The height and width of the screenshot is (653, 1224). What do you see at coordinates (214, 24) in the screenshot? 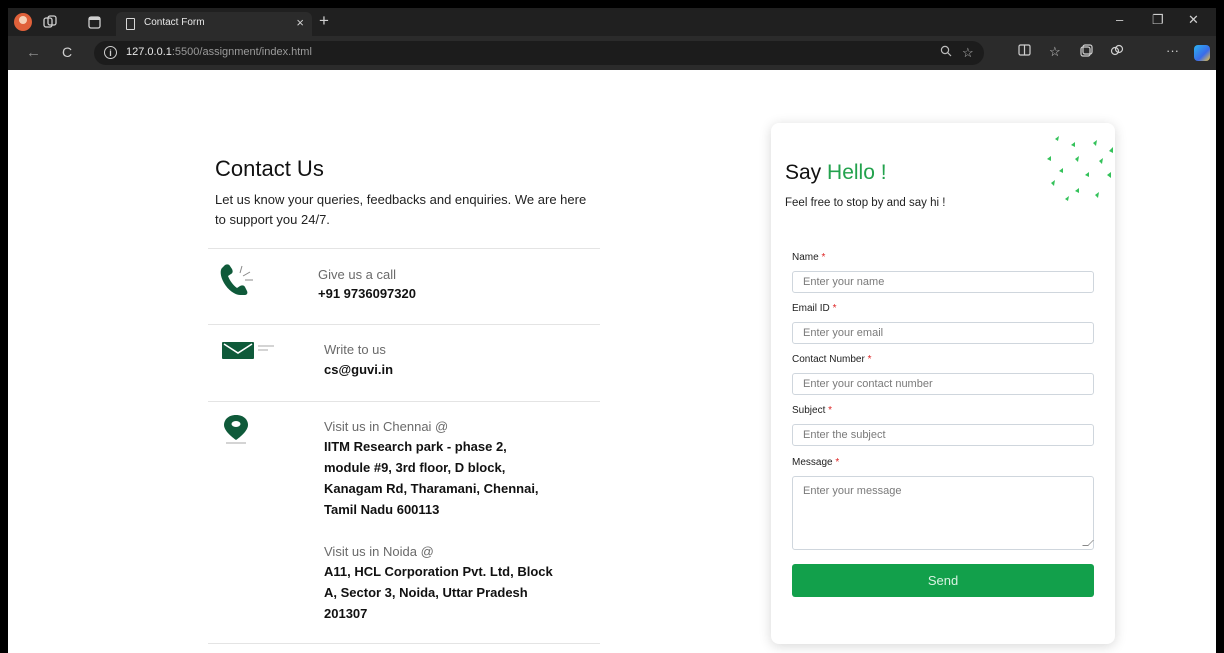
I see `tab-contact-form: Contact Form ×` at bounding box center [214, 24].